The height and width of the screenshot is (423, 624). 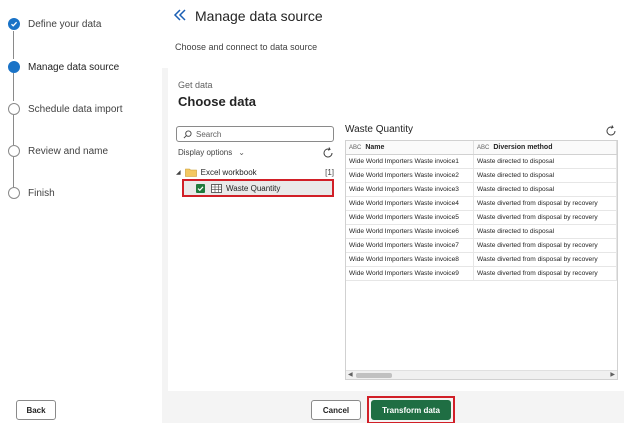 I want to click on page-title: Manage data source, so click(x=259, y=16).